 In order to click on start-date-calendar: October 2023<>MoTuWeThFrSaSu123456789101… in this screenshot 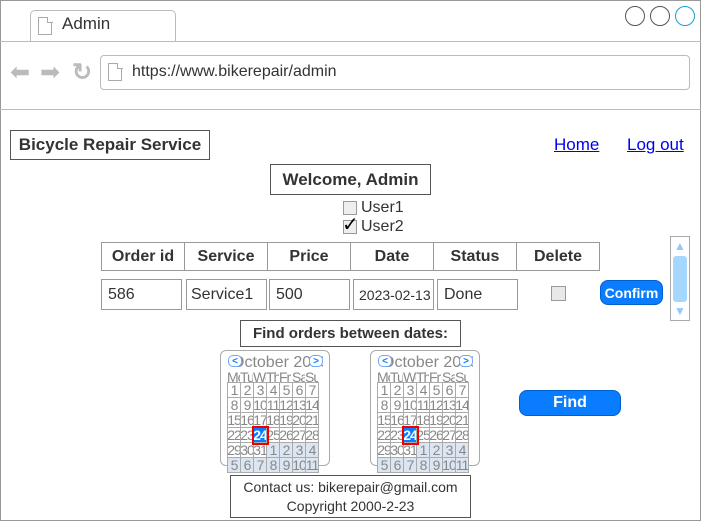, I will do `click(275, 411)`.